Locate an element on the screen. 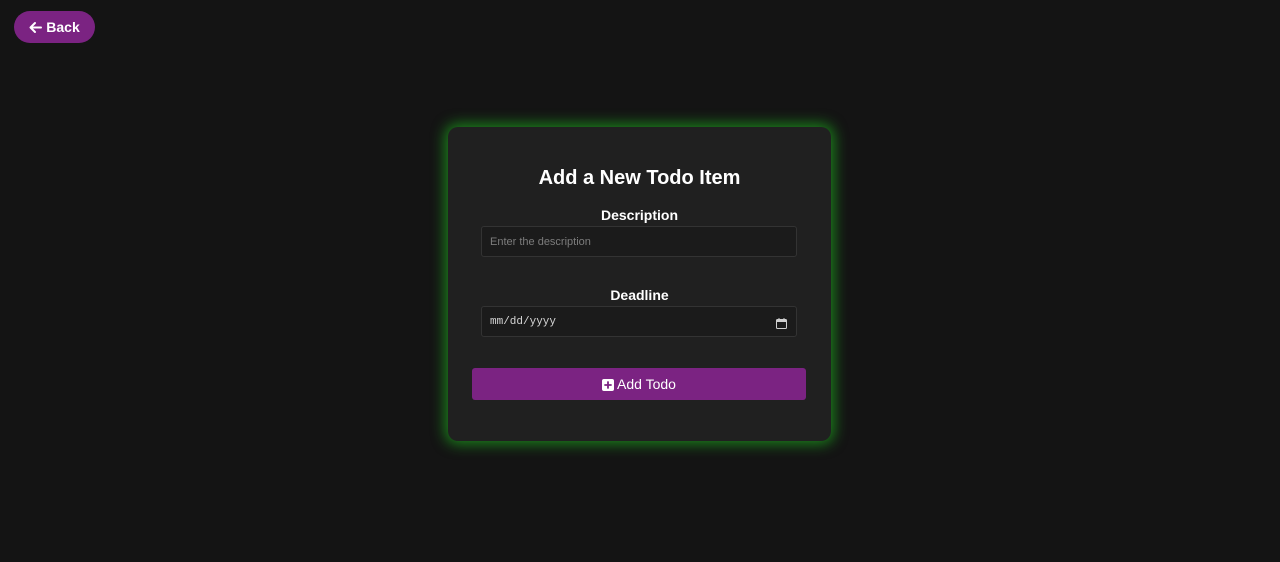 Image resolution: width=1280 pixels, height=562 pixels. deadline-input: mm/dd/yyyy is located at coordinates (639, 321).